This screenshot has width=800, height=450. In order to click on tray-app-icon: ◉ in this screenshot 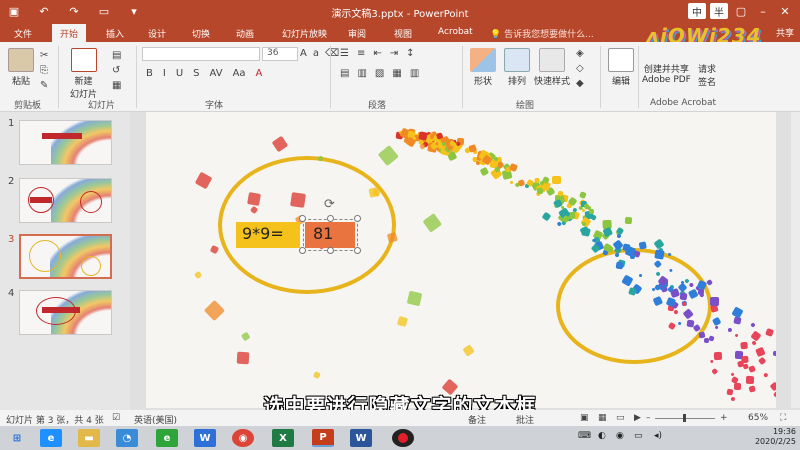, I will do `click(620, 436)`.